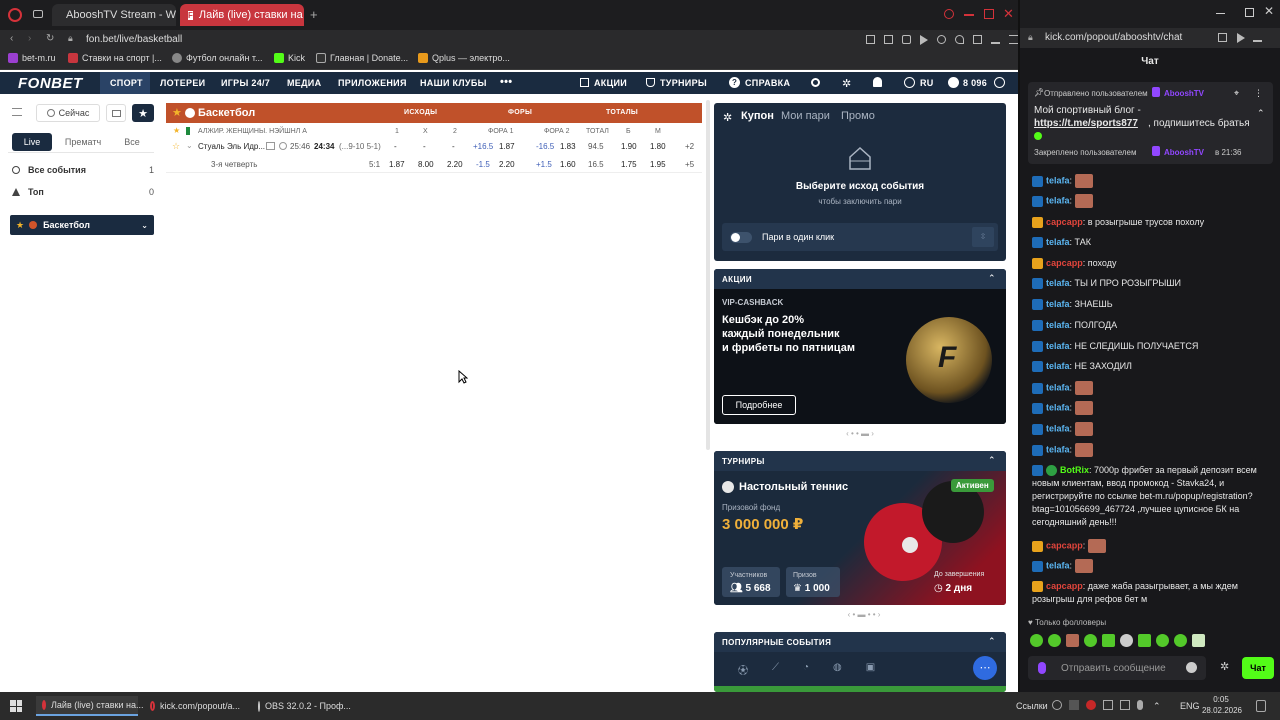  What do you see at coordinates (143, 113) in the screenshot?
I see `favorites-filter: ★` at bounding box center [143, 113].